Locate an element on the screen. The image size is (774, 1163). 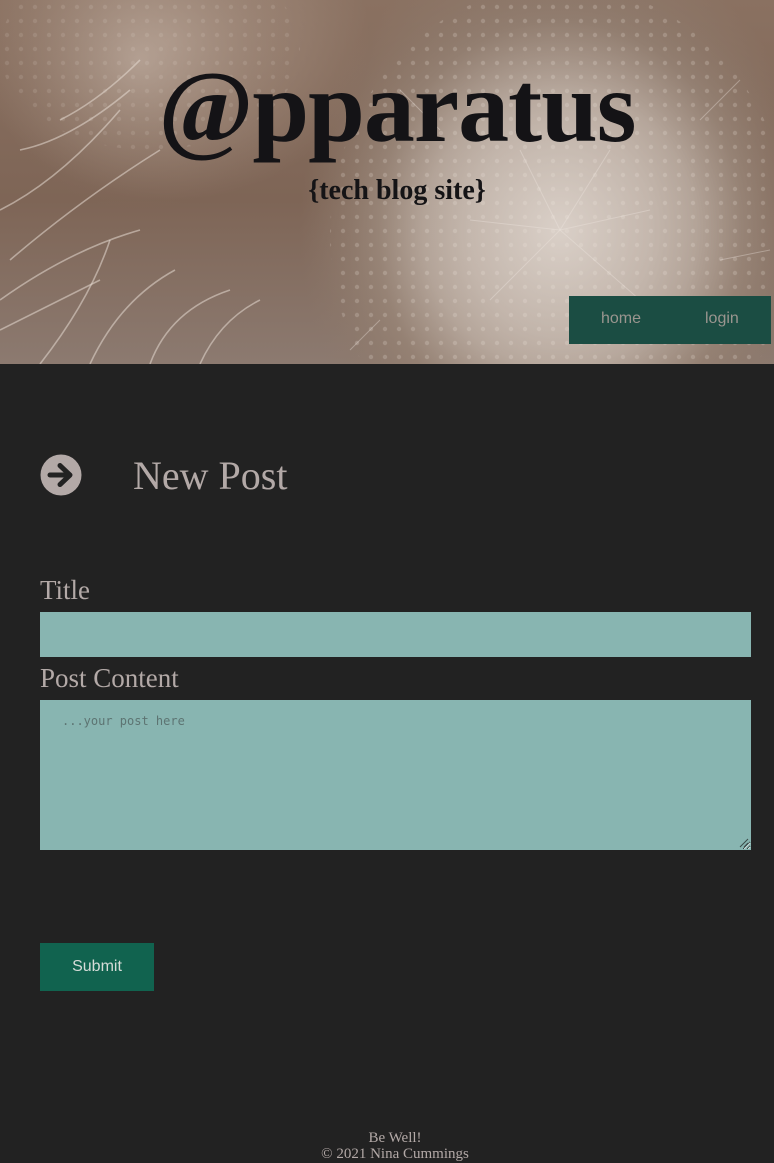
site-title: @pparatus is located at coordinates (397, 107).